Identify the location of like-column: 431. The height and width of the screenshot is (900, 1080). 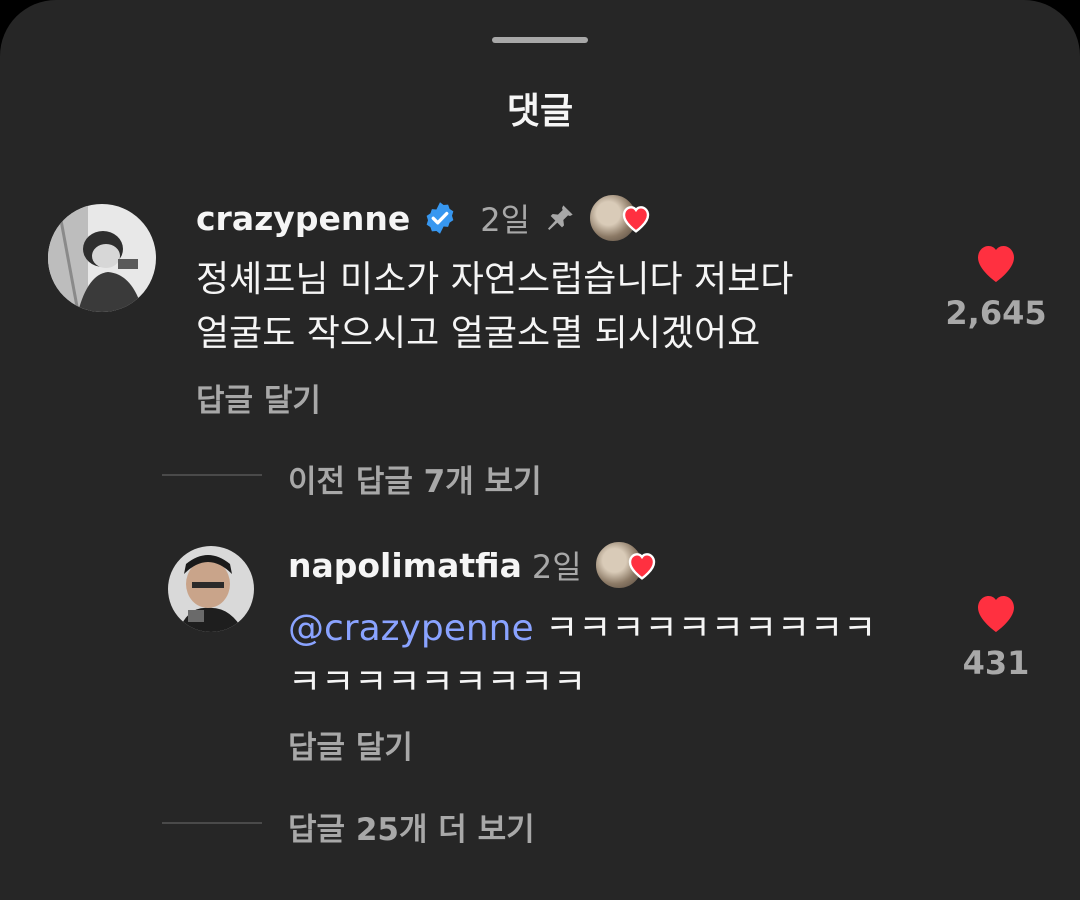
(996, 636).